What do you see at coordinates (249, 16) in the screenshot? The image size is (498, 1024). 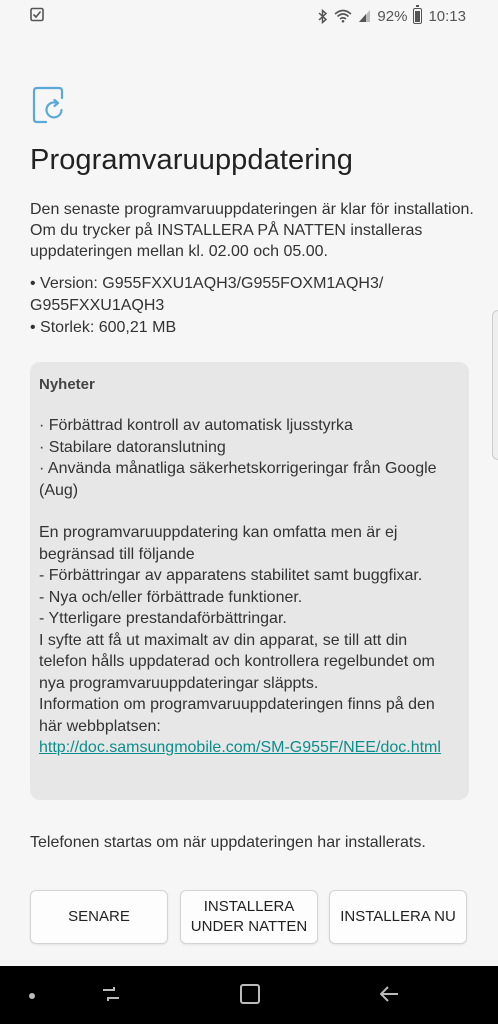 I see `status-bar: 92% 10:13` at bounding box center [249, 16].